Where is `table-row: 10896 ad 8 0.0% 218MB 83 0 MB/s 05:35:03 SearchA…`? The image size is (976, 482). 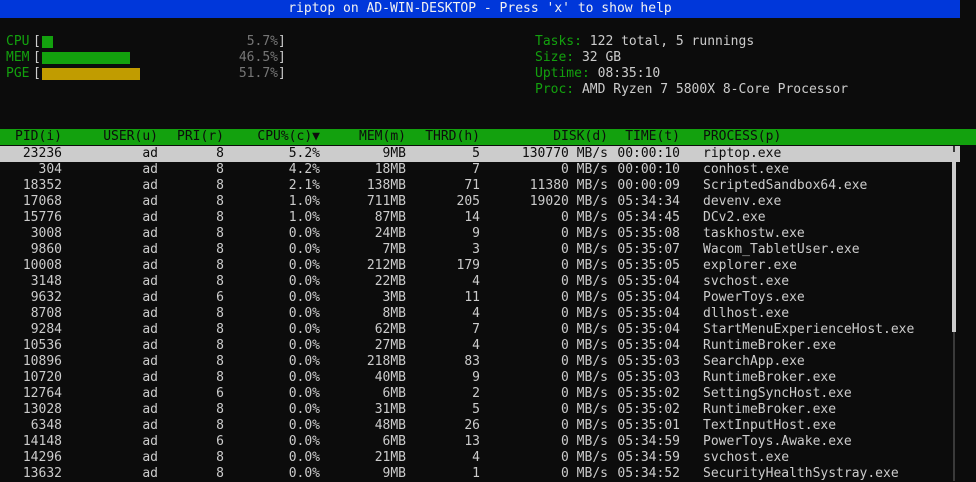
table-row: 10896 ad 8 0.0% 218MB 83 0 MB/s 05:35:03 SearchA… is located at coordinates (480, 362).